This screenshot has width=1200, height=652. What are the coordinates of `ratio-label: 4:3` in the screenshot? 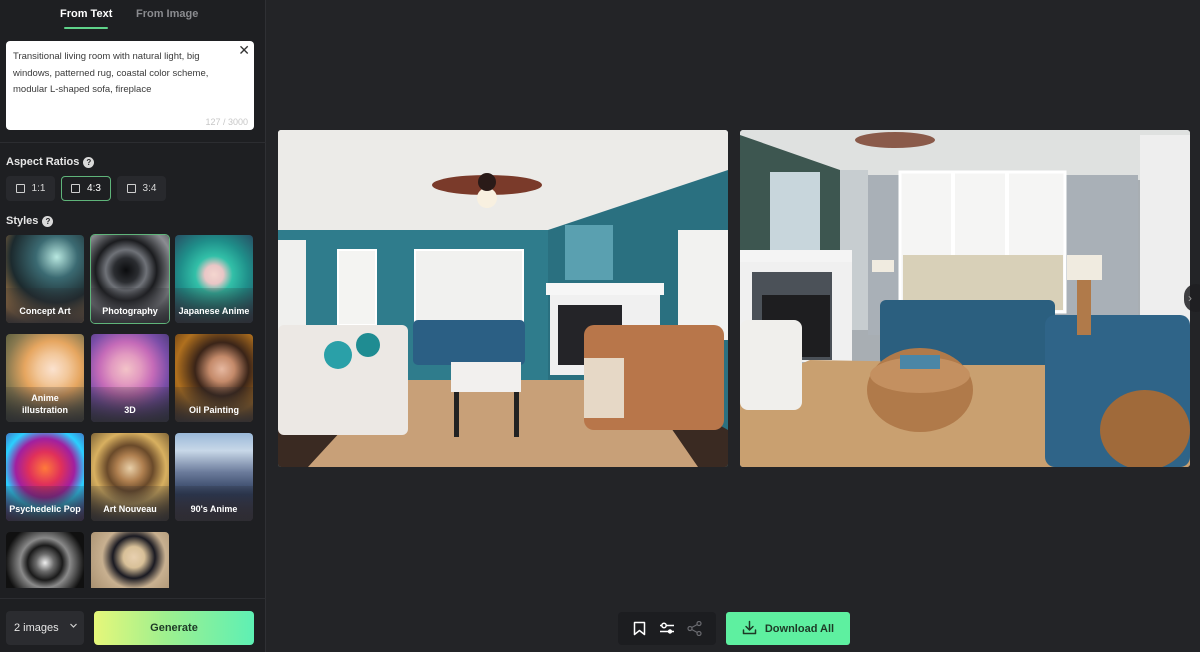 It's located at (94, 188).